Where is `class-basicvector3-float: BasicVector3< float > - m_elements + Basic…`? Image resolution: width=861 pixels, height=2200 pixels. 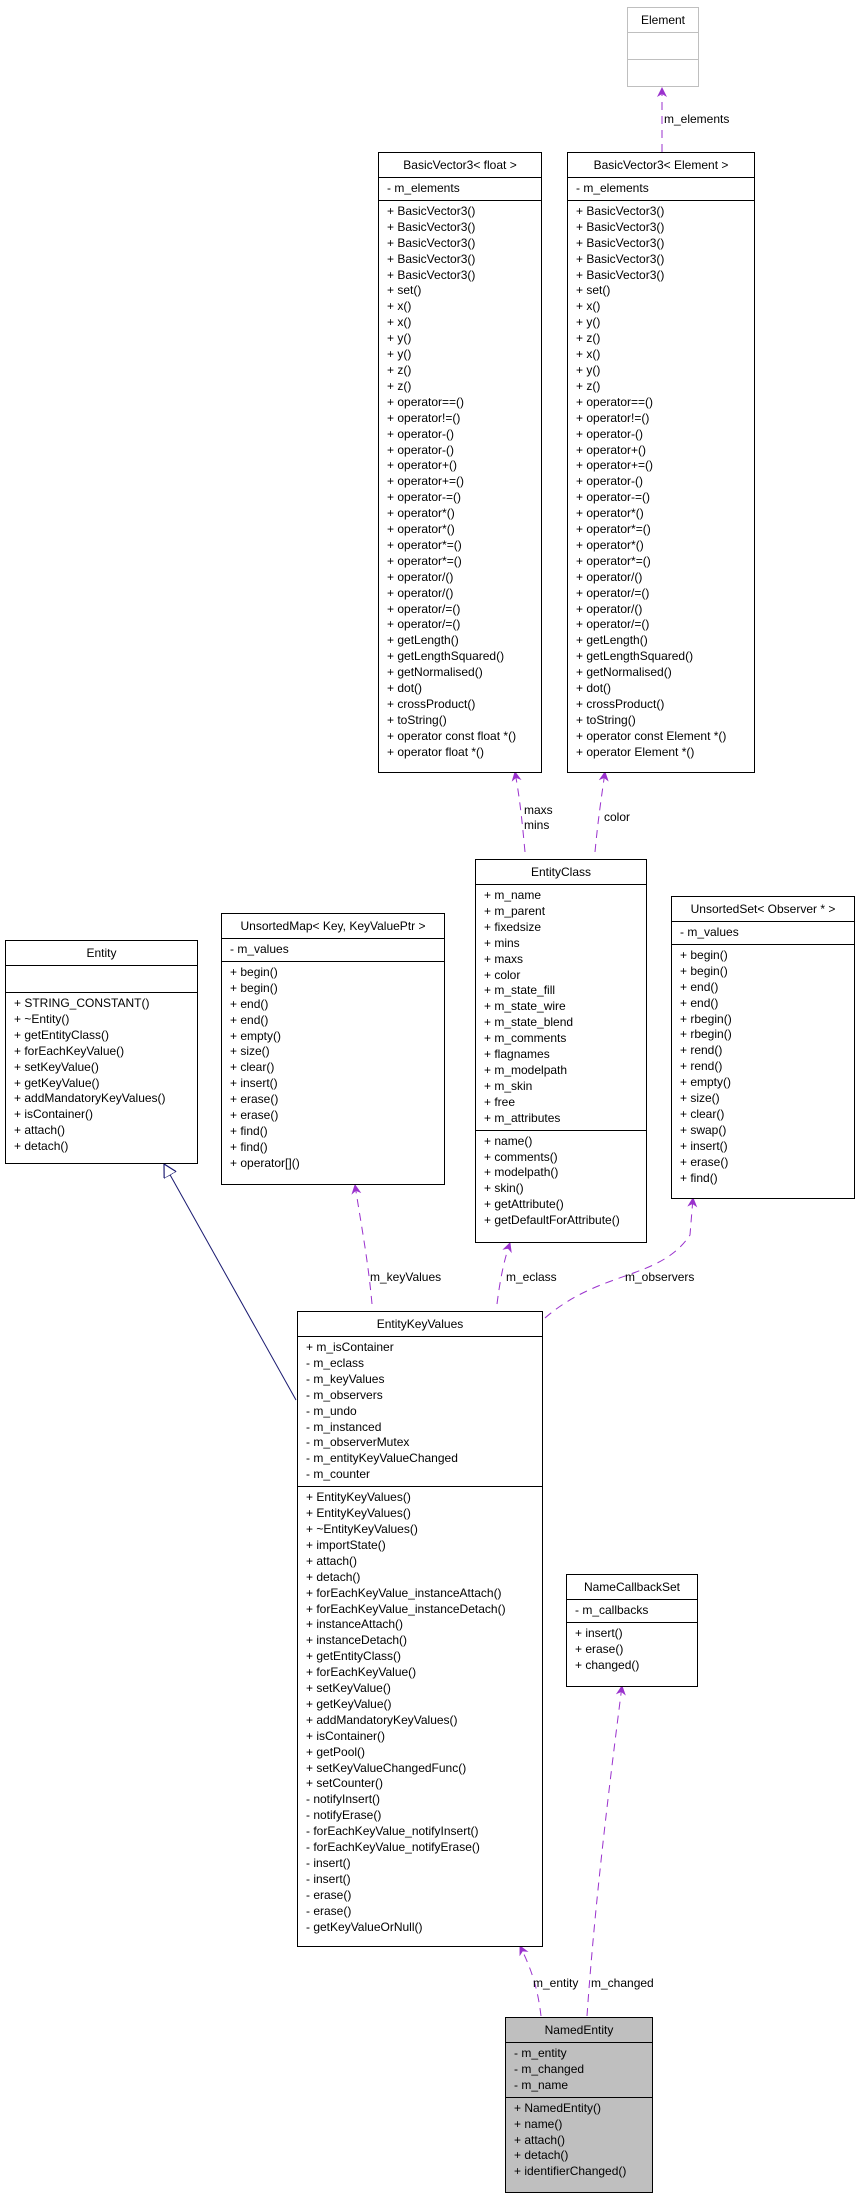 class-basicvector3-float: BasicVector3< float > - m_elements + Basic… is located at coordinates (460, 462).